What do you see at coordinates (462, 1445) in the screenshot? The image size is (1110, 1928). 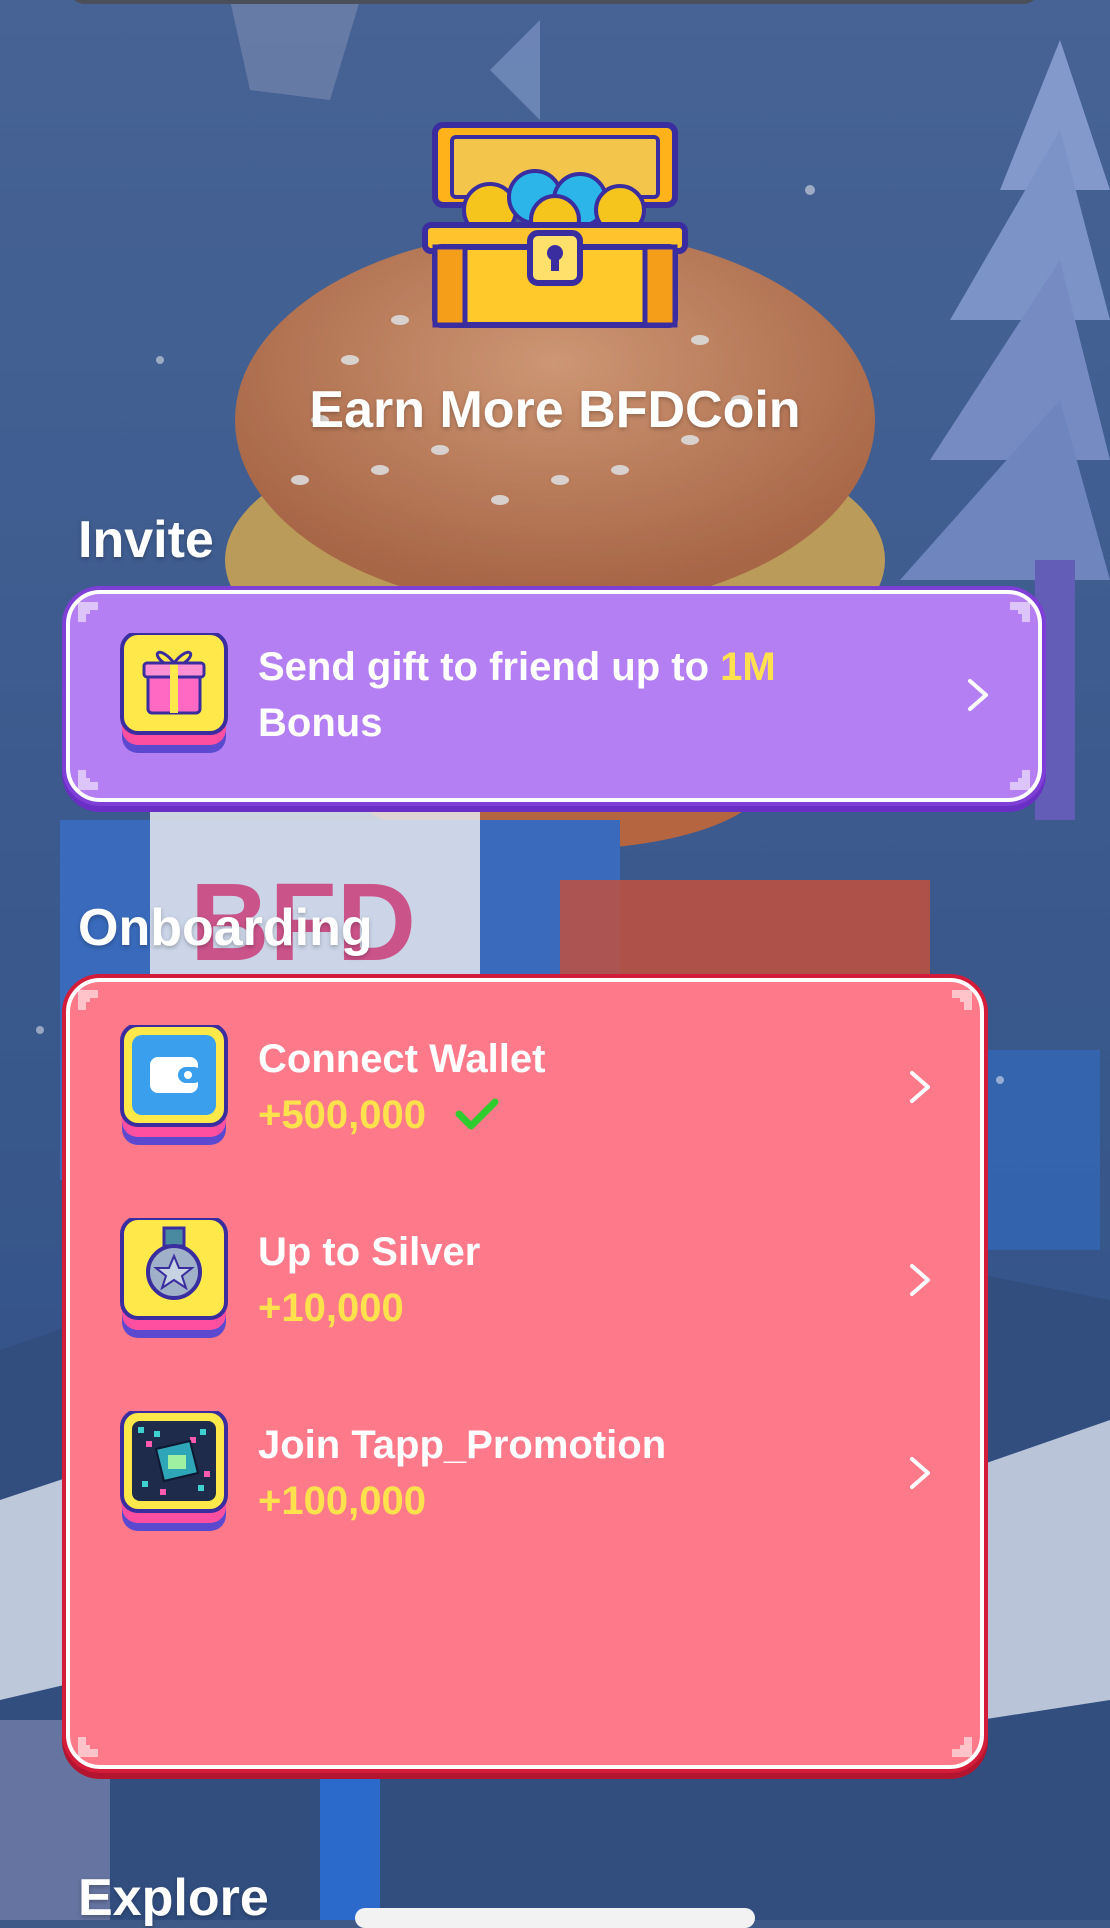 I see `onboarding-item-title: Join Tapp_Promotion` at bounding box center [462, 1445].